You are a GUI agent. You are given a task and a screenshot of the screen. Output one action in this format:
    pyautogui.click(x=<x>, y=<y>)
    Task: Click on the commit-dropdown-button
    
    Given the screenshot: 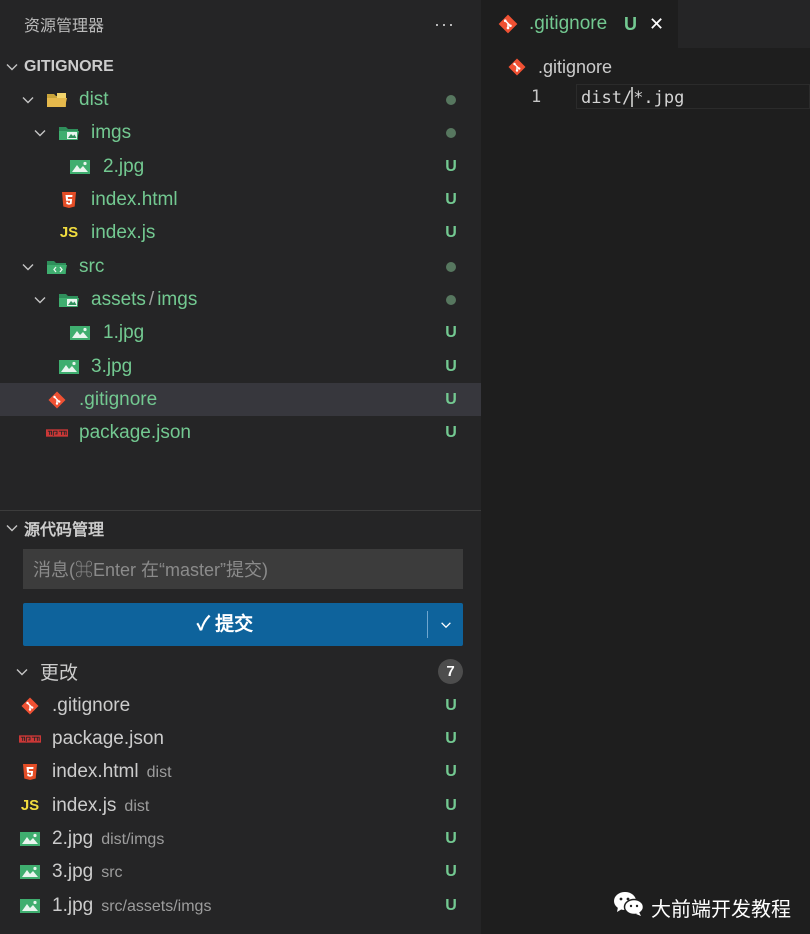 What is the action you would take?
    pyautogui.click(x=445, y=624)
    